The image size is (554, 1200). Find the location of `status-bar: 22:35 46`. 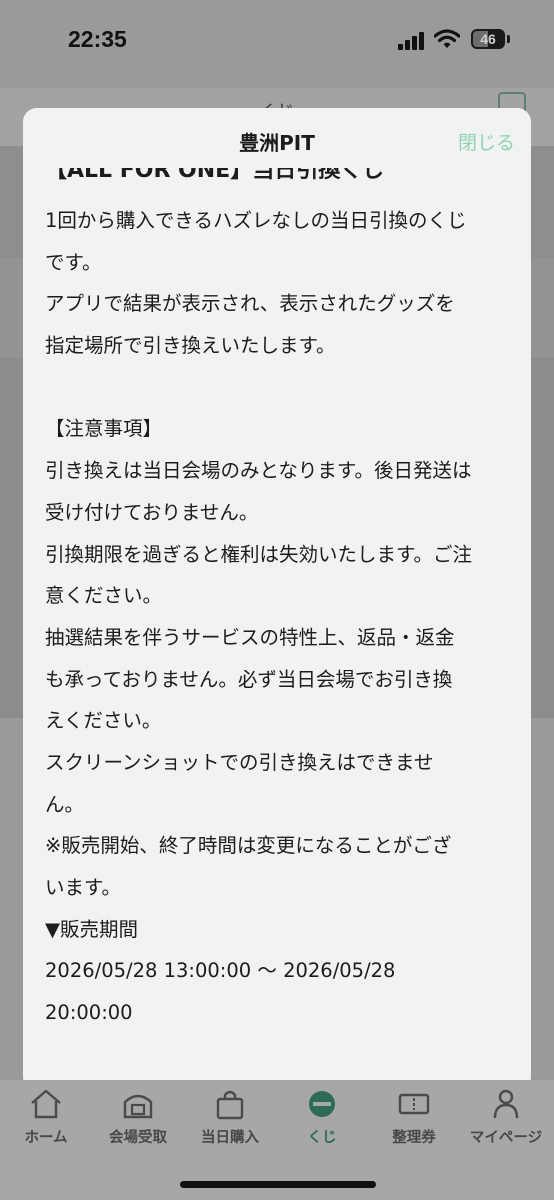

status-bar: 22:35 46 is located at coordinates (277, 40).